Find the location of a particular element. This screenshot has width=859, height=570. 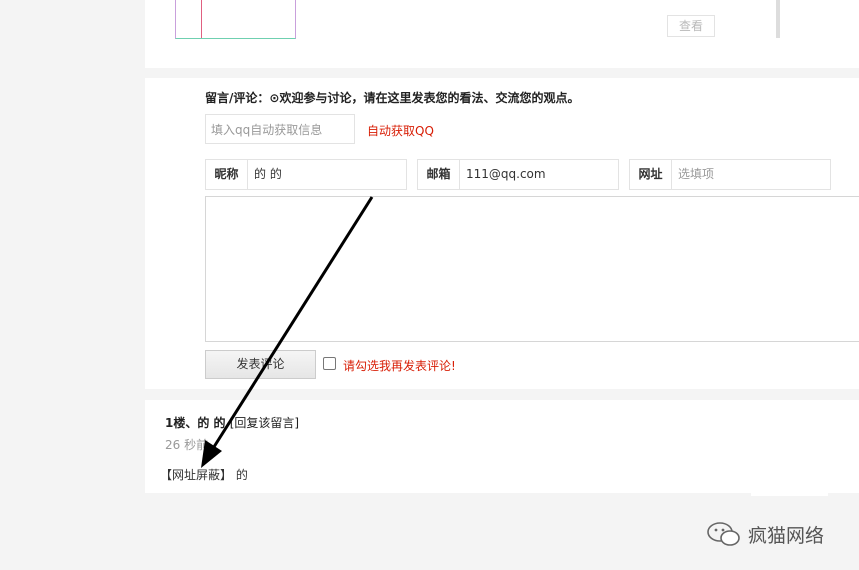

annotation-arrow is located at coordinates (287, 332).